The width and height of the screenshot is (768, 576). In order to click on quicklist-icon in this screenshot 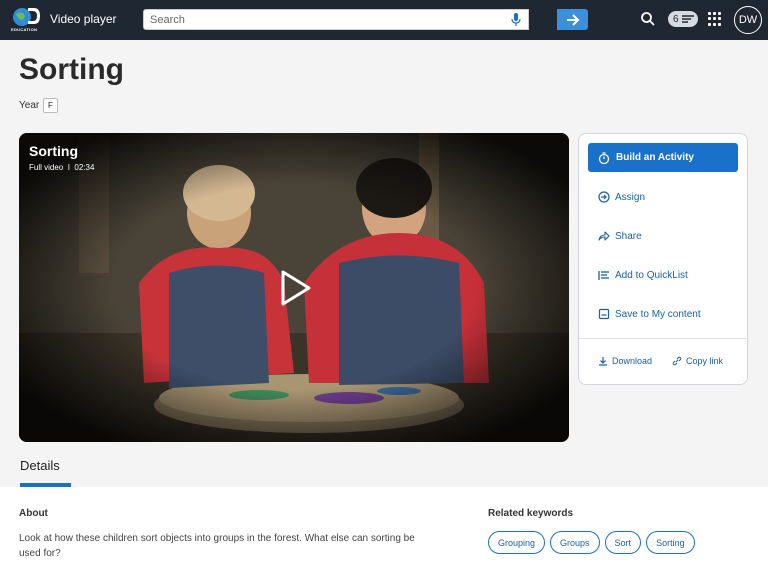, I will do `click(603, 275)`.